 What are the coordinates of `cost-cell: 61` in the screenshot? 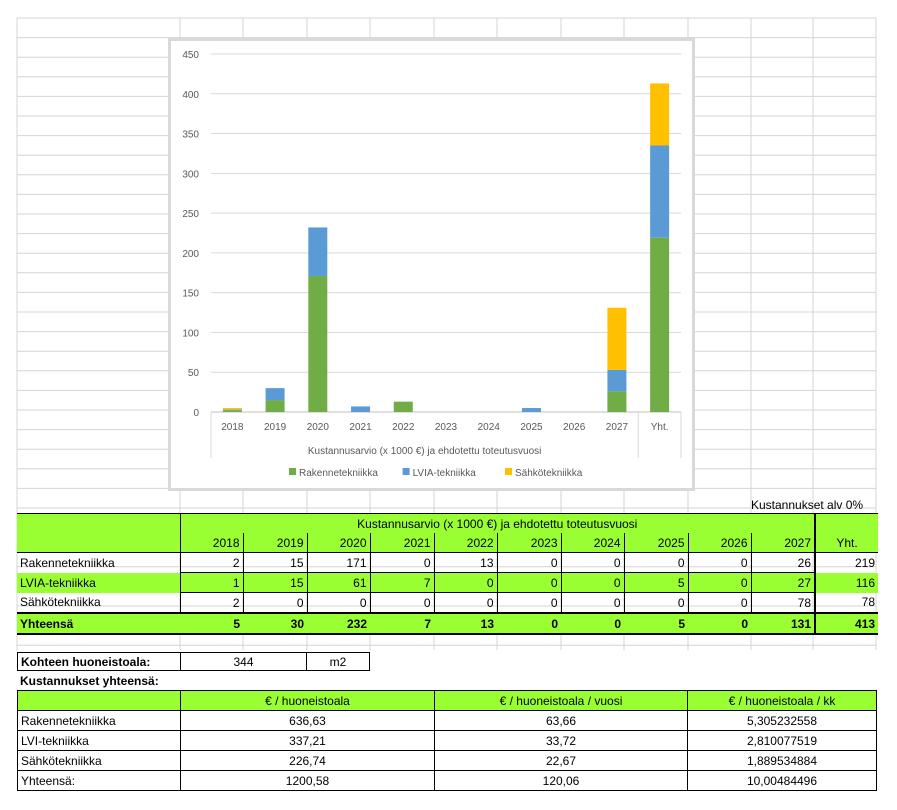 It's located at (338, 582).